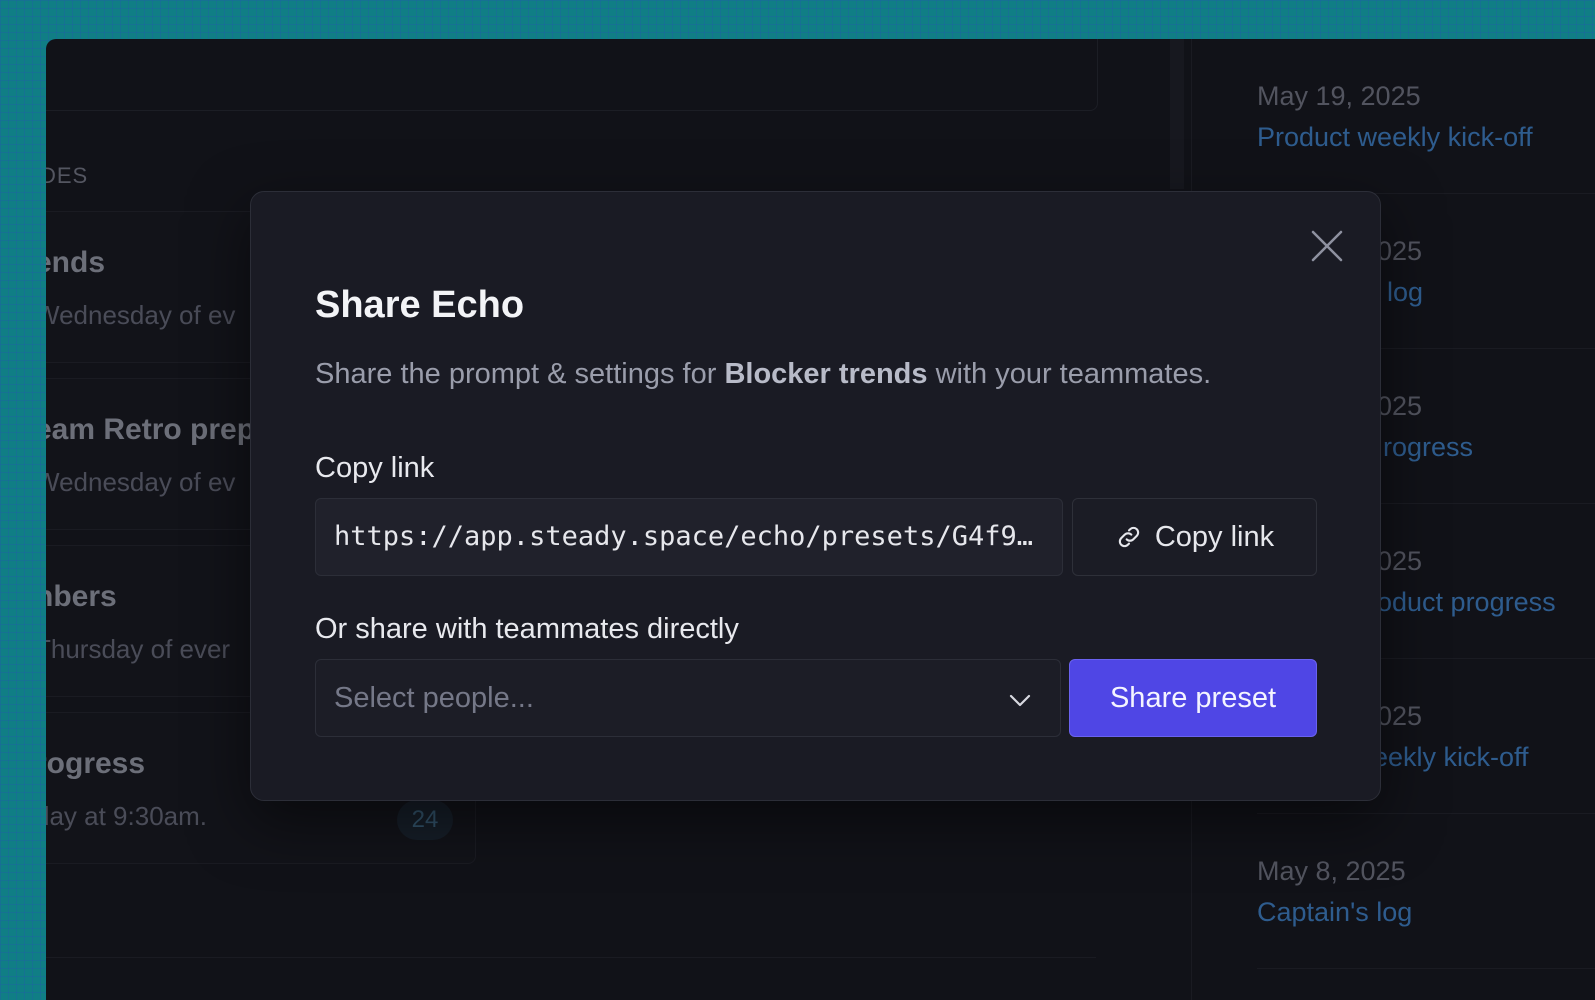  What do you see at coordinates (1177, 114) in the screenshot?
I see `scrollbar` at bounding box center [1177, 114].